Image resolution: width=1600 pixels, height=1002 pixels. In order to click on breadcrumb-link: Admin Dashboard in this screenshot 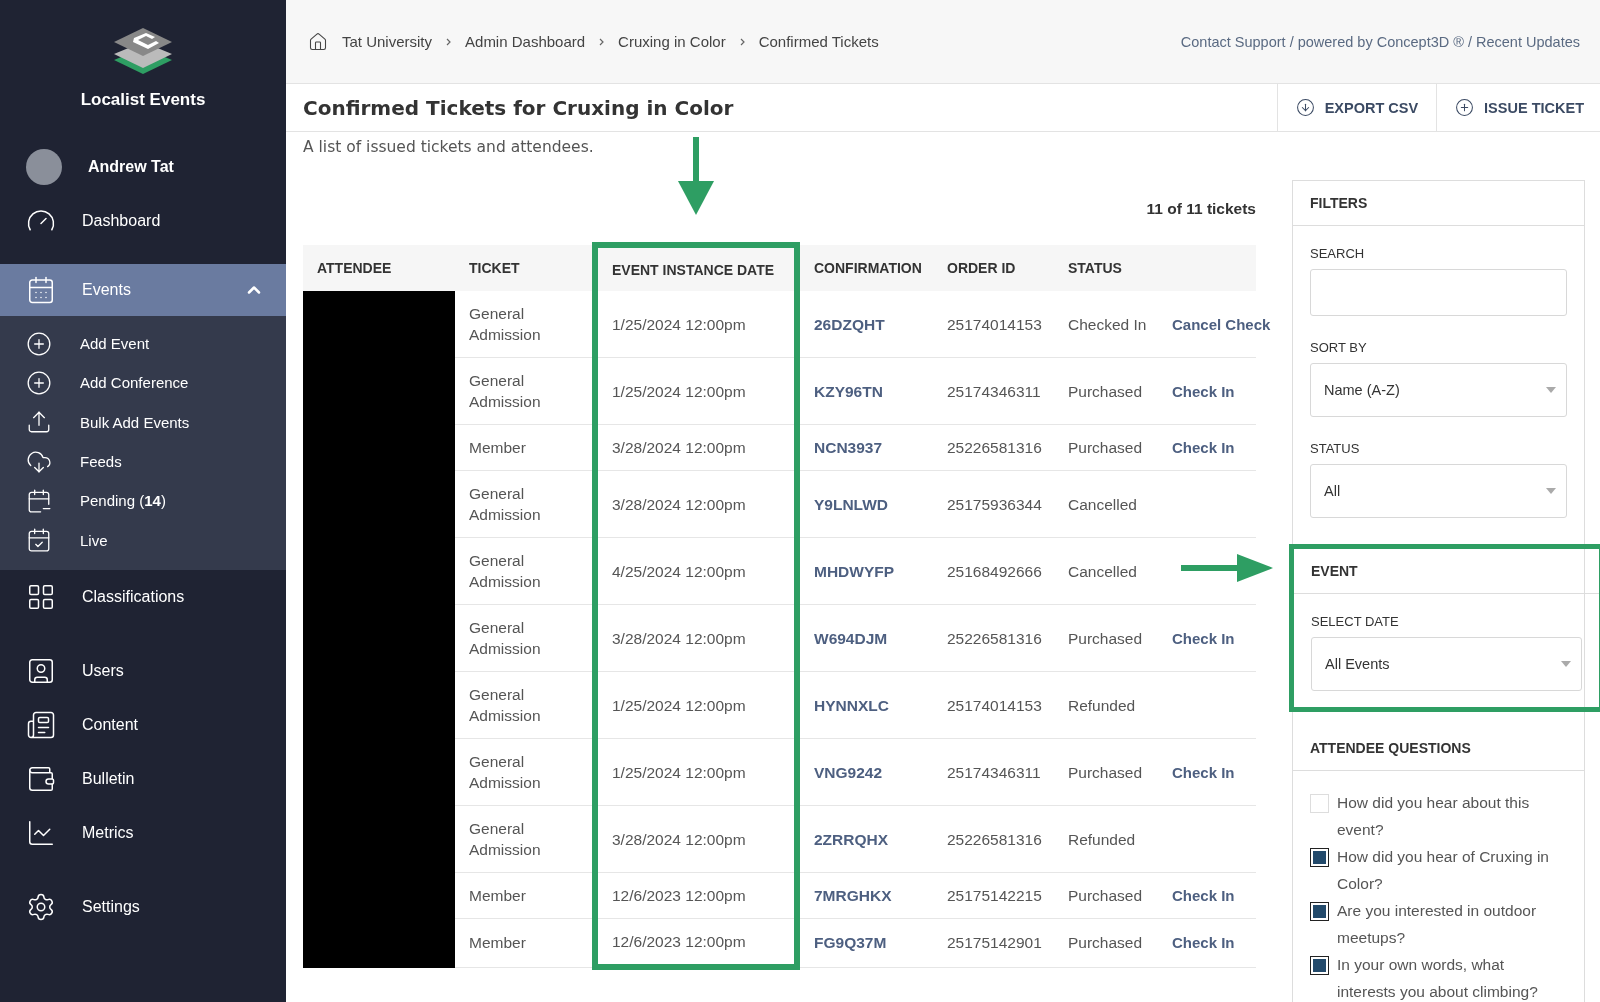, I will do `click(525, 41)`.